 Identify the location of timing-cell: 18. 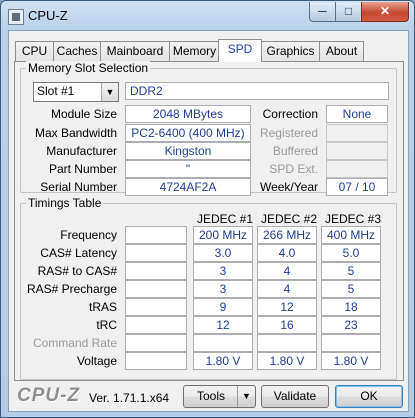
(351, 307).